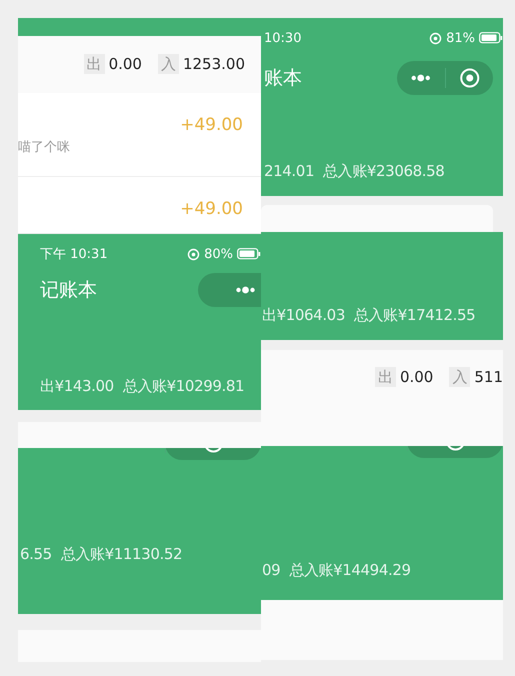 The height and width of the screenshot is (676, 515). Describe the element at coordinates (74, 254) in the screenshot. I see `status-time: 下午 10:31` at that location.